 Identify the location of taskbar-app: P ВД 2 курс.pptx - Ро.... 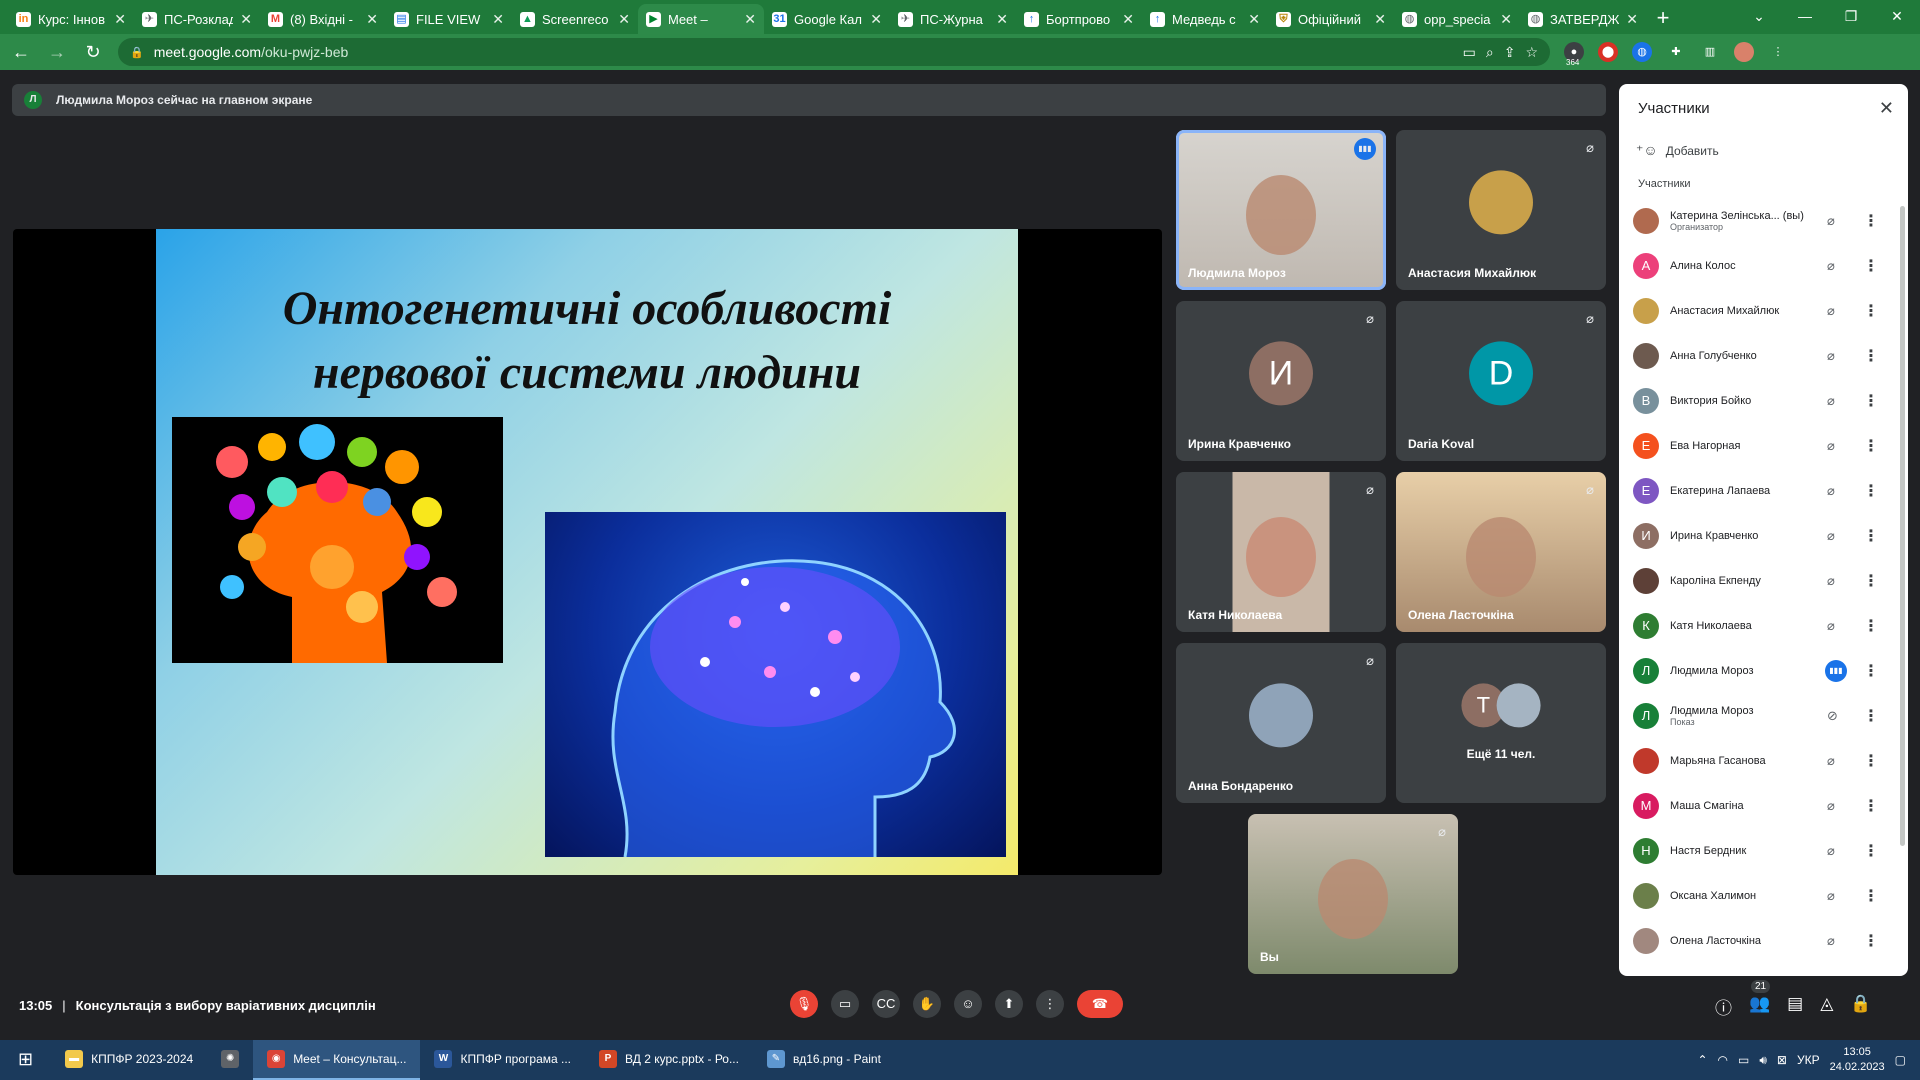
(669, 1060).